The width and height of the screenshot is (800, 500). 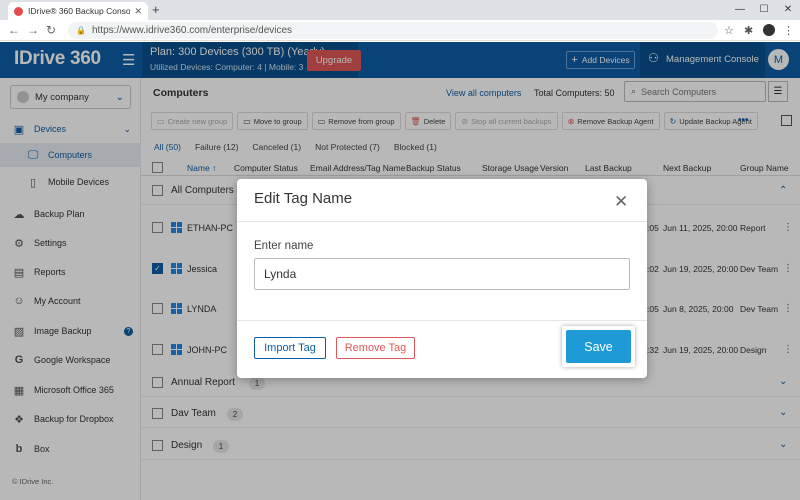 I want to click on browser-menu-icon: ⋮, so click(x=788, y=30).